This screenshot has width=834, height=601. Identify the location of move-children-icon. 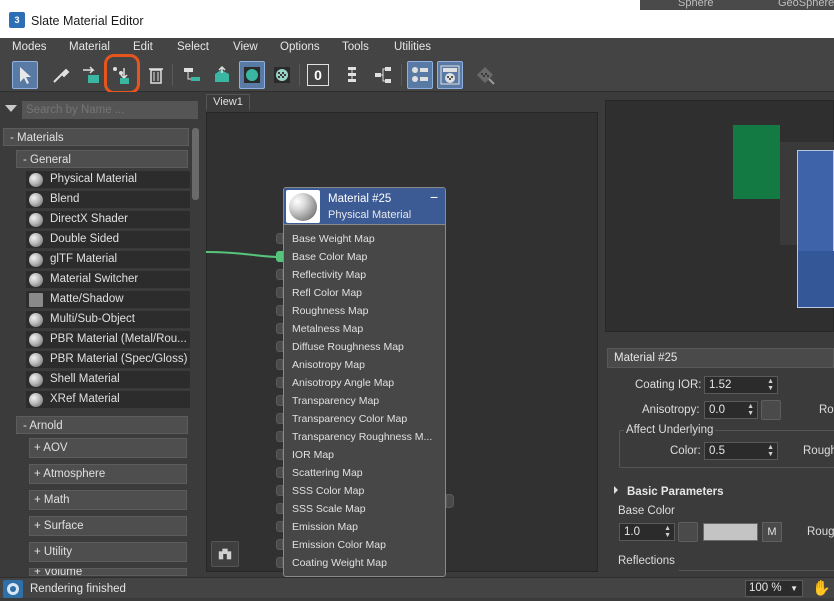
(192, 75).